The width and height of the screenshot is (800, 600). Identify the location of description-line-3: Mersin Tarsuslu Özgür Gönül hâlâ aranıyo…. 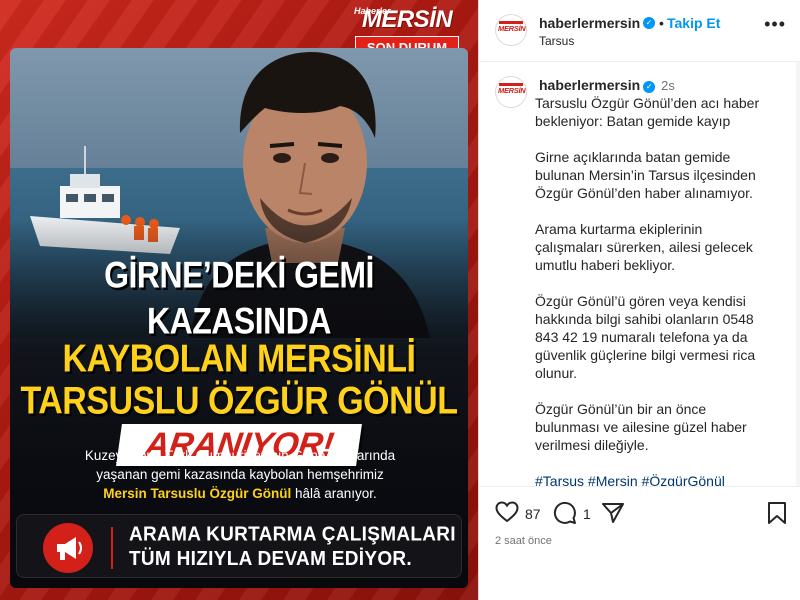
(240, 493).